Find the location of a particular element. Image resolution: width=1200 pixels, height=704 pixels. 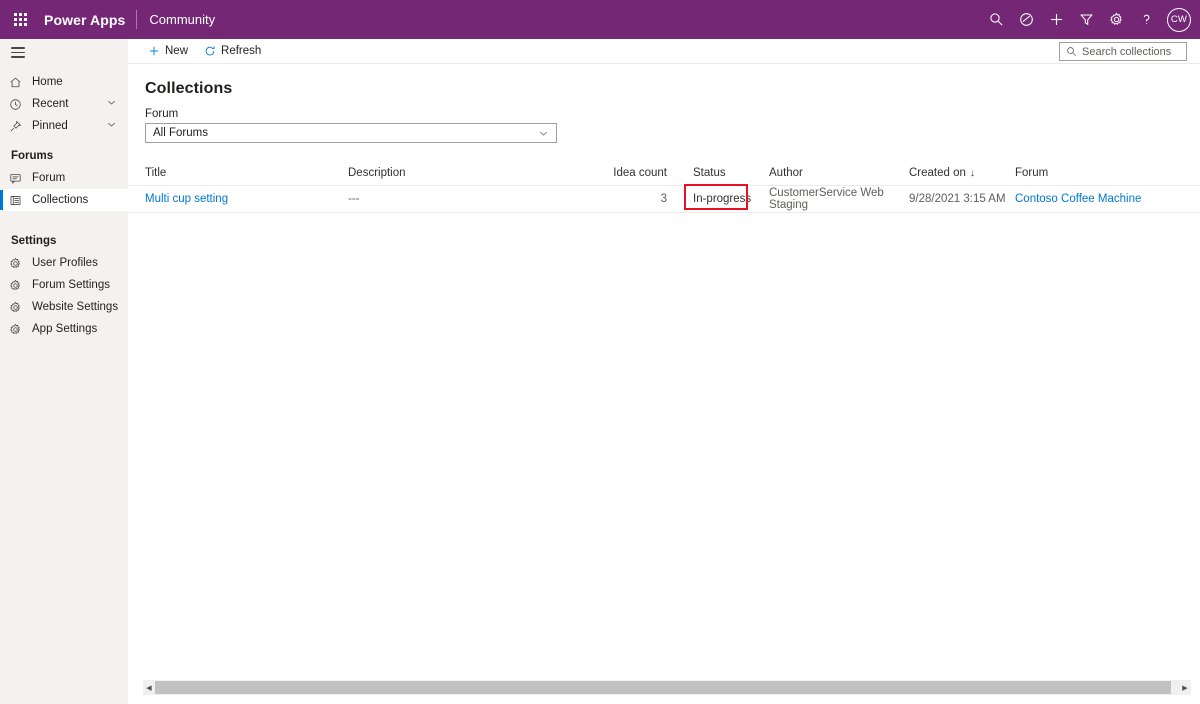

top-header: Power Apps Community CW is located at coordinates (600, 19).